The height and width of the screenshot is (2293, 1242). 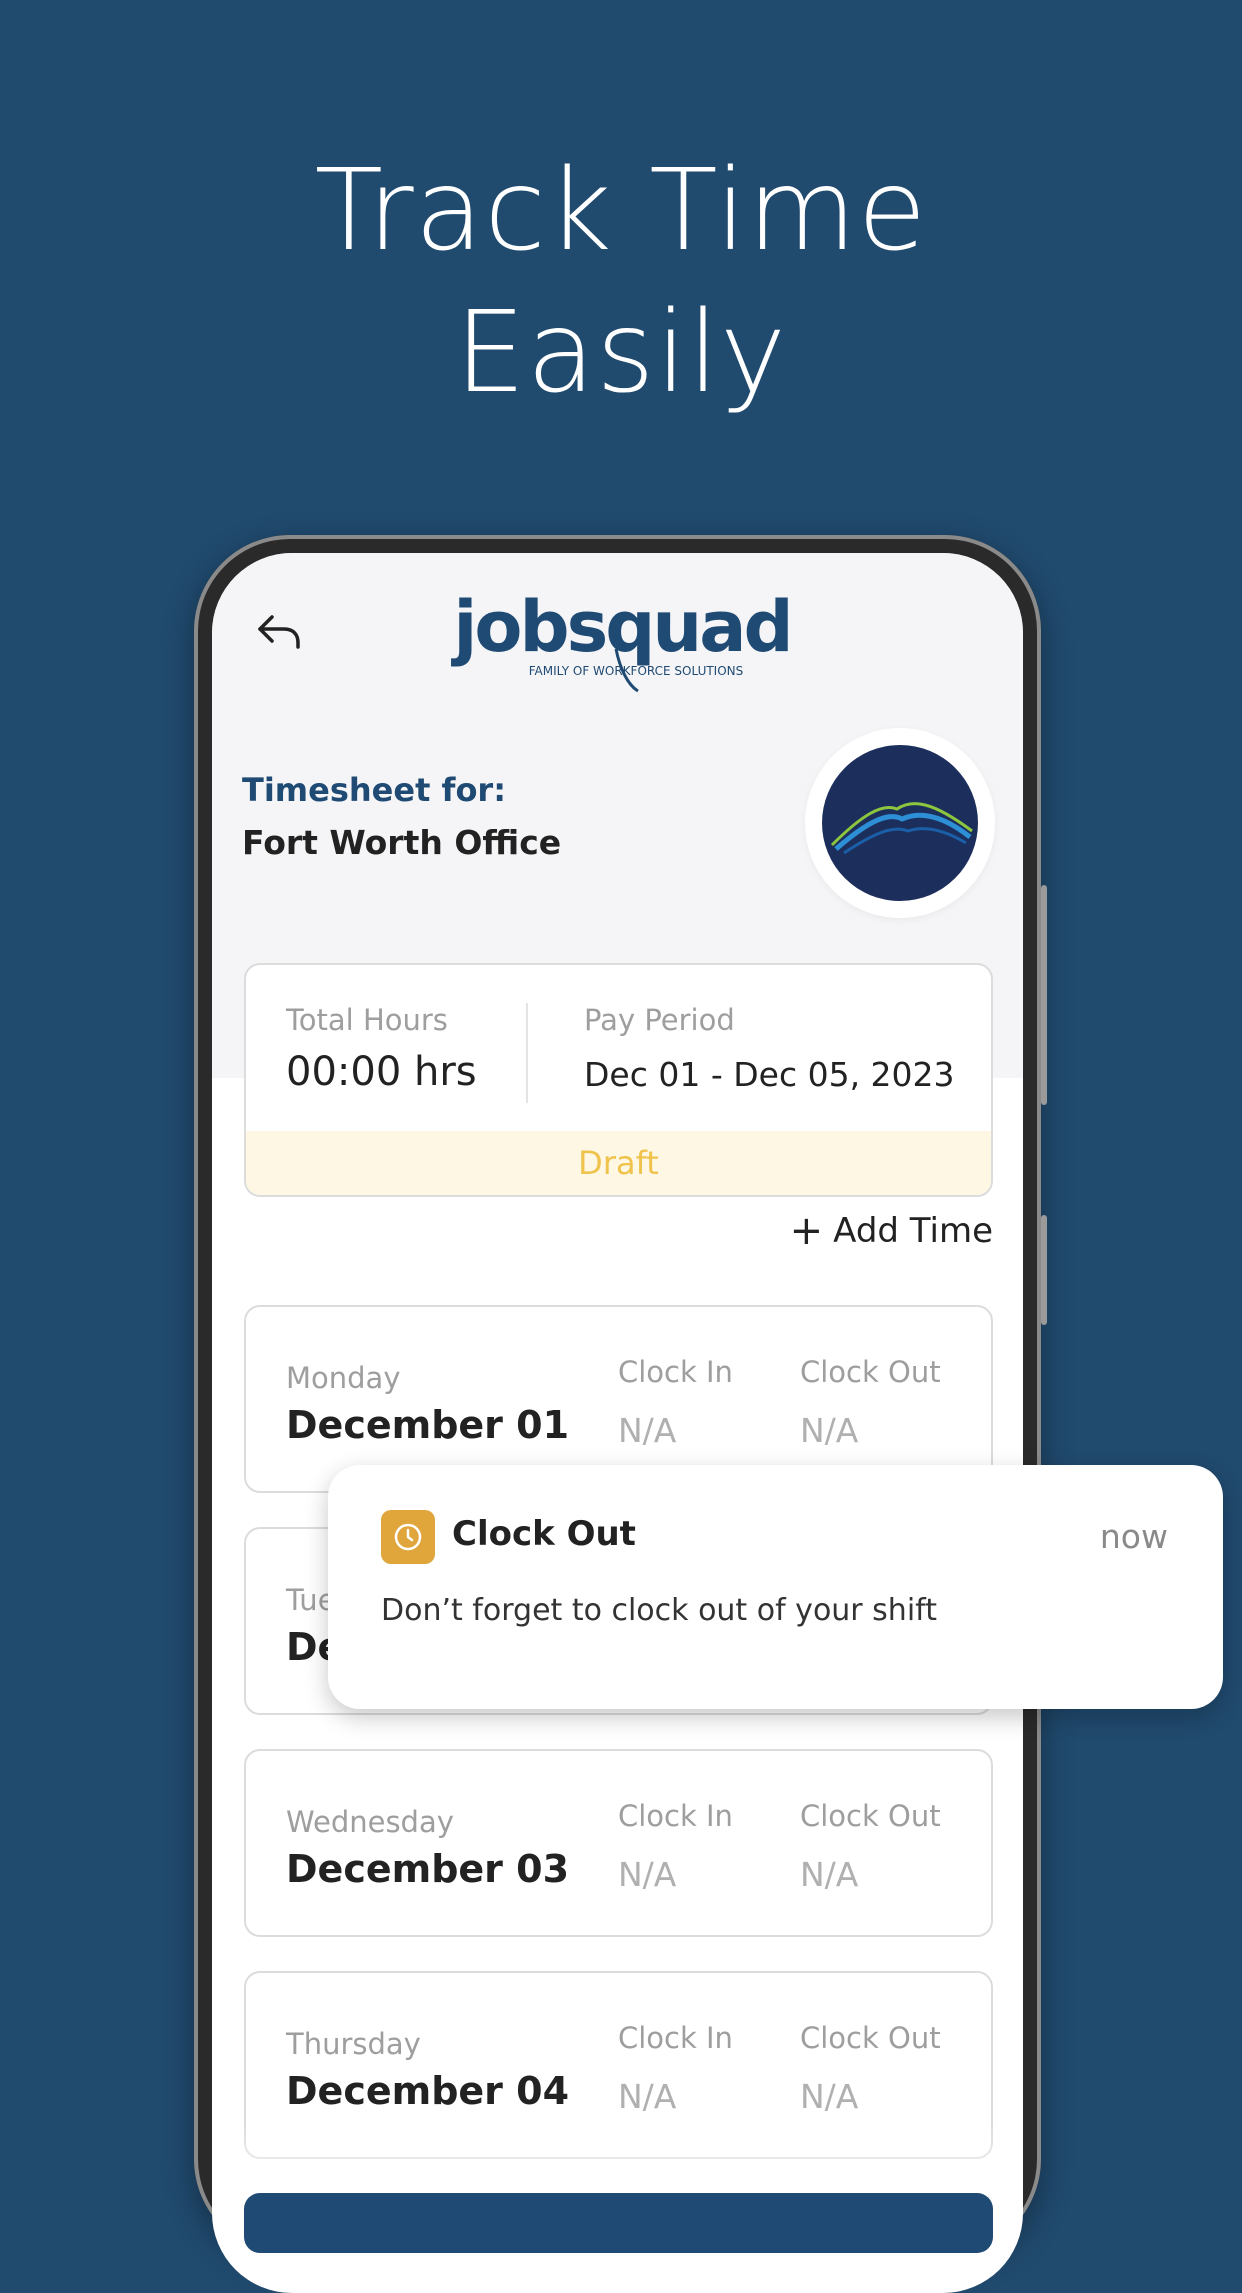 What do you see at coordinates (769, 1074) in the screenshot?
I see `pay-period-value: Dec 01 - Dec 05, 2023` at bounding box center [769, 1074].